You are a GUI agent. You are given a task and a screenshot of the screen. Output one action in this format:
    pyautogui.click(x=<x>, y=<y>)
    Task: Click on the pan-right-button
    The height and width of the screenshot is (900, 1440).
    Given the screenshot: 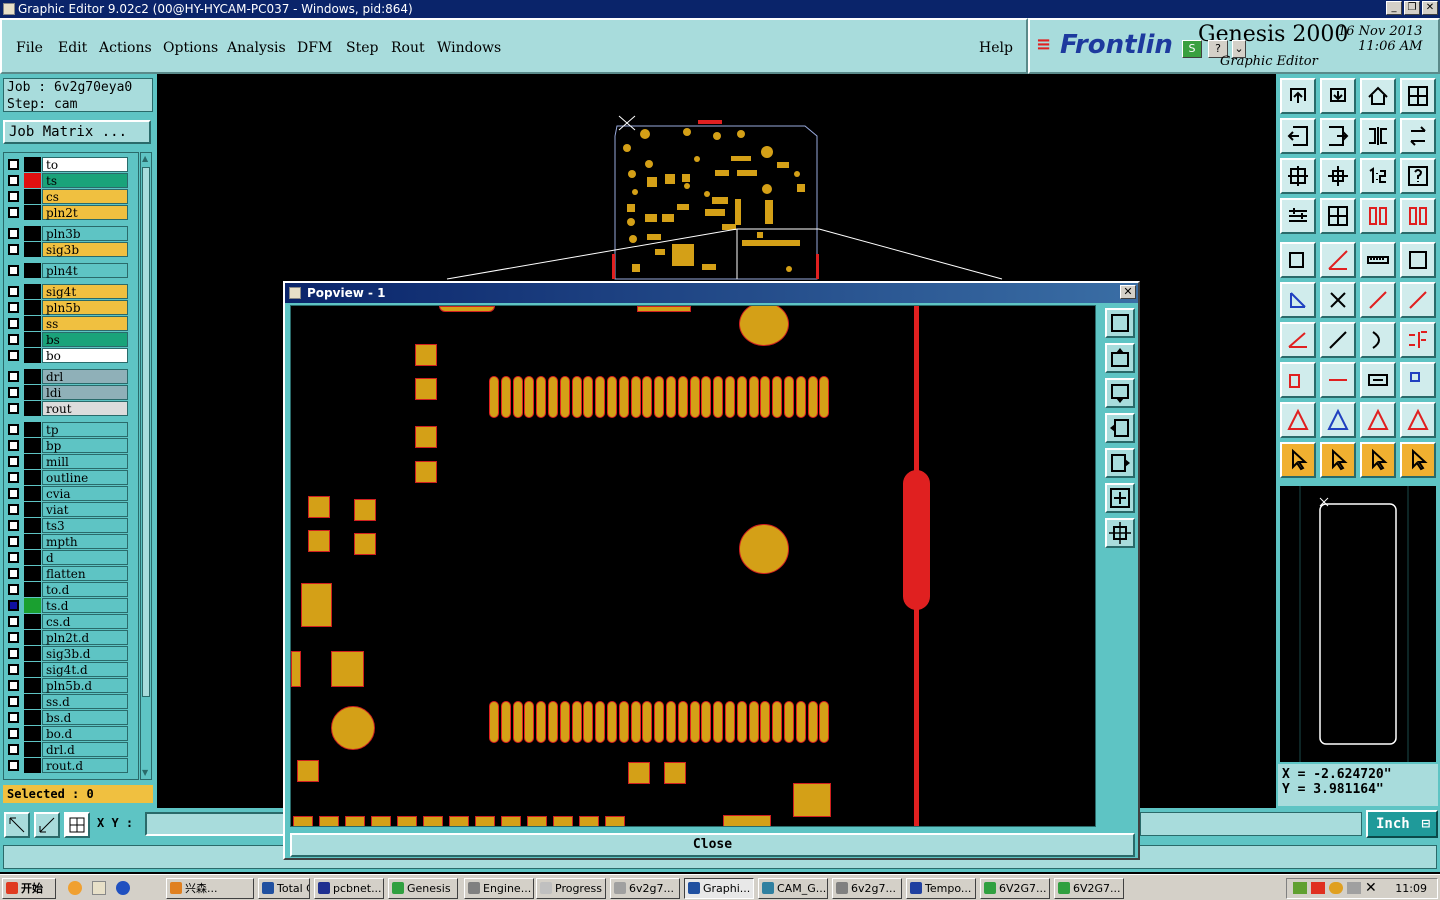 What is the action you would take?
    pyautogui.click(x=1338, y=136)
    